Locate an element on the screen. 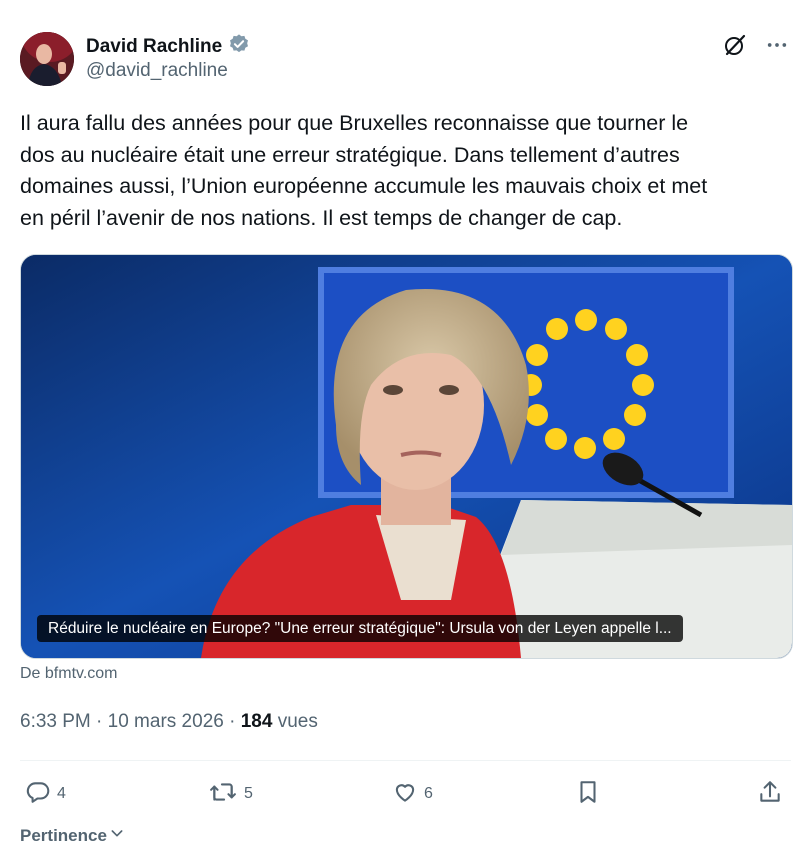  share-button is located at coordinates (770, 794).